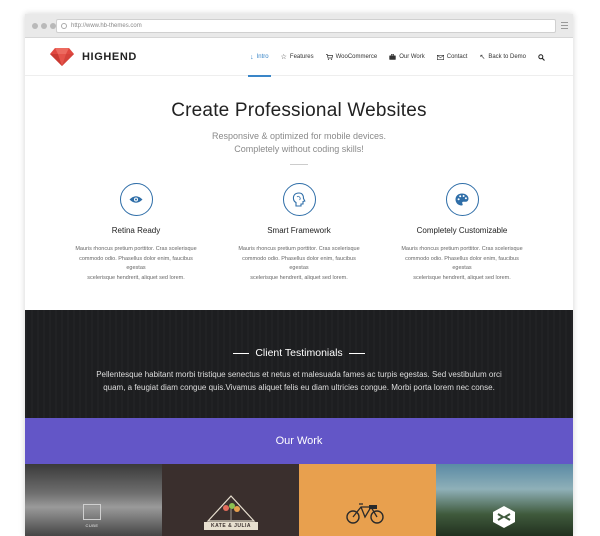 This screenshot has height=536, width=600. Describe the element at coordinates (356, 57) in the screenshot. I see `nav-label: WooCommerce` at that location.